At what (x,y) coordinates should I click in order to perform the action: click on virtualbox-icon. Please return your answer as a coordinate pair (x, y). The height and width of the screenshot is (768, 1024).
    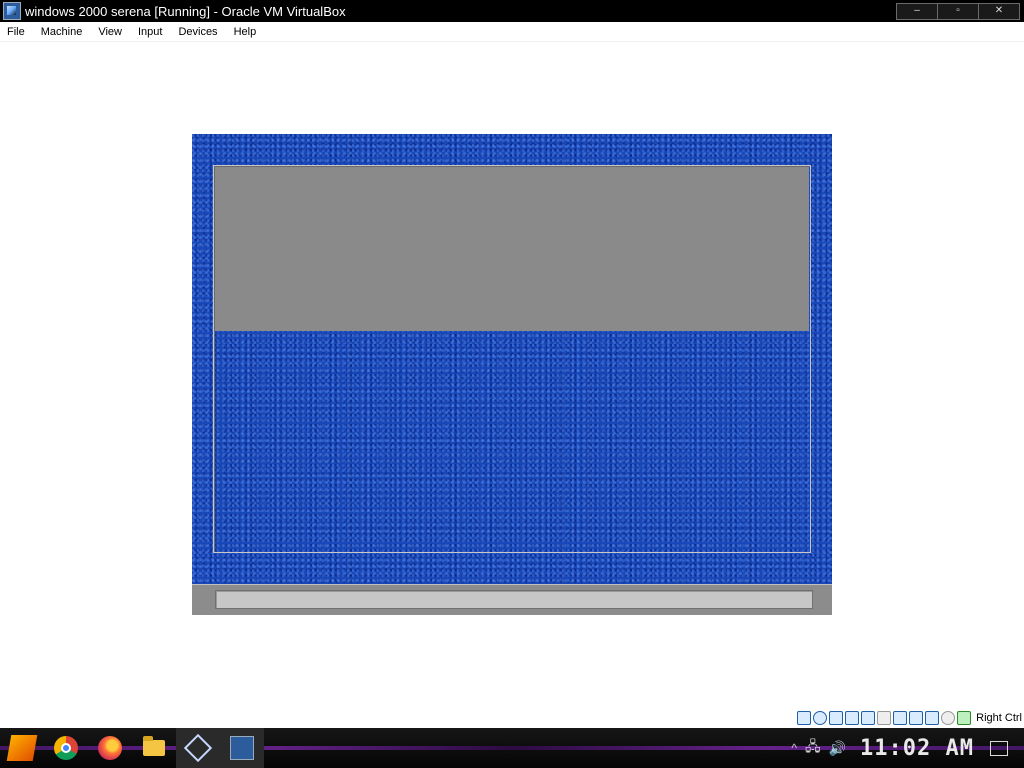
    Looking at the image, I should click on (198, 748).